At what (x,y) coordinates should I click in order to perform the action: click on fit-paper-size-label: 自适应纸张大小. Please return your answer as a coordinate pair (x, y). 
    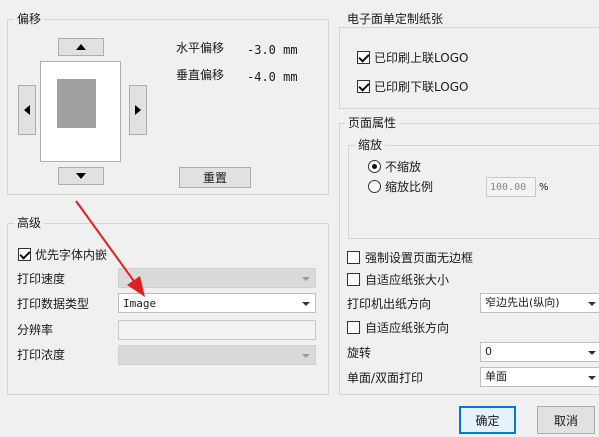
    Looking at the image, I should click on (407, 280).